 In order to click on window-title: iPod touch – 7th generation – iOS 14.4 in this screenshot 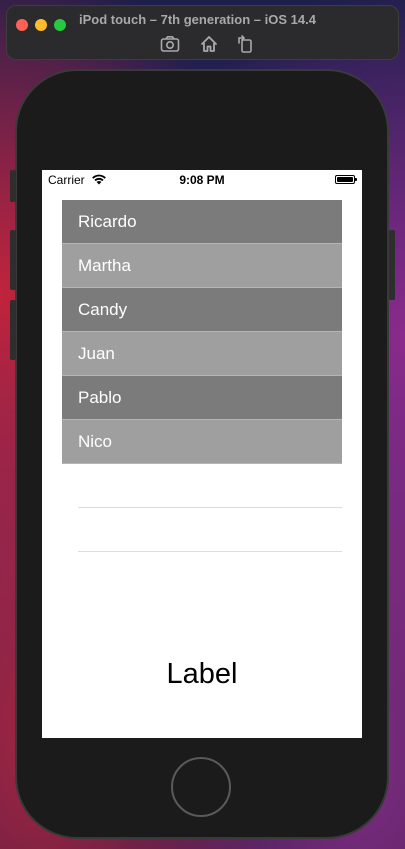, I will do `click(197, 19)`.